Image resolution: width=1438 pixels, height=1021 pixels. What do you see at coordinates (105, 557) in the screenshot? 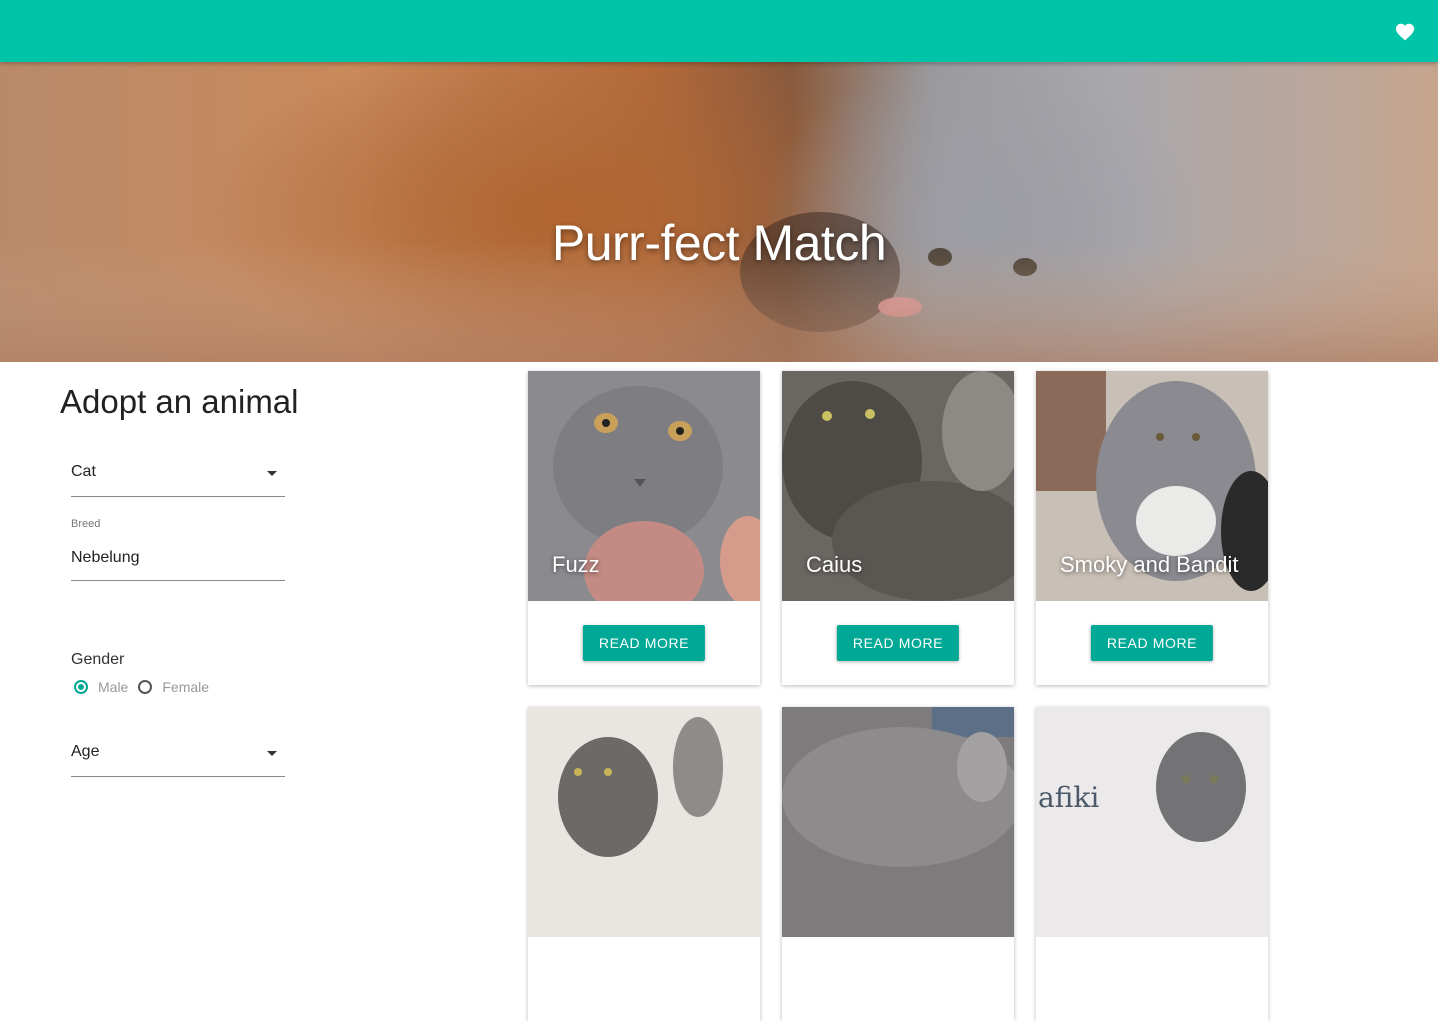
I see `breed-value: Nebelung` at bounding box center [105, 557].